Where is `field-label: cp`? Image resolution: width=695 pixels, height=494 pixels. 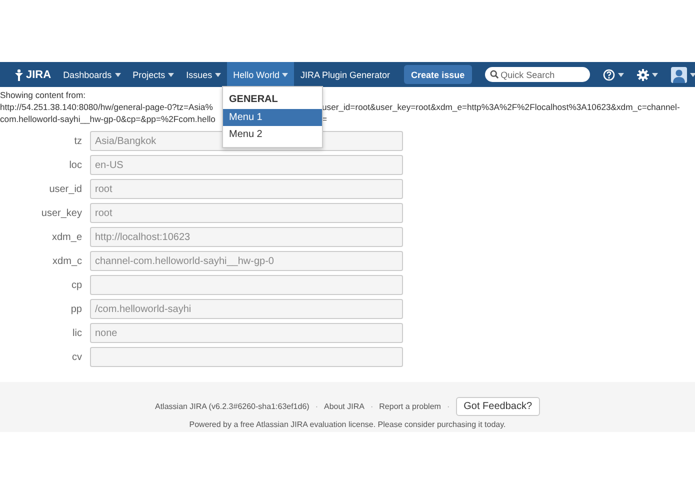 field-label: cp is located at coordinates (76, 285).